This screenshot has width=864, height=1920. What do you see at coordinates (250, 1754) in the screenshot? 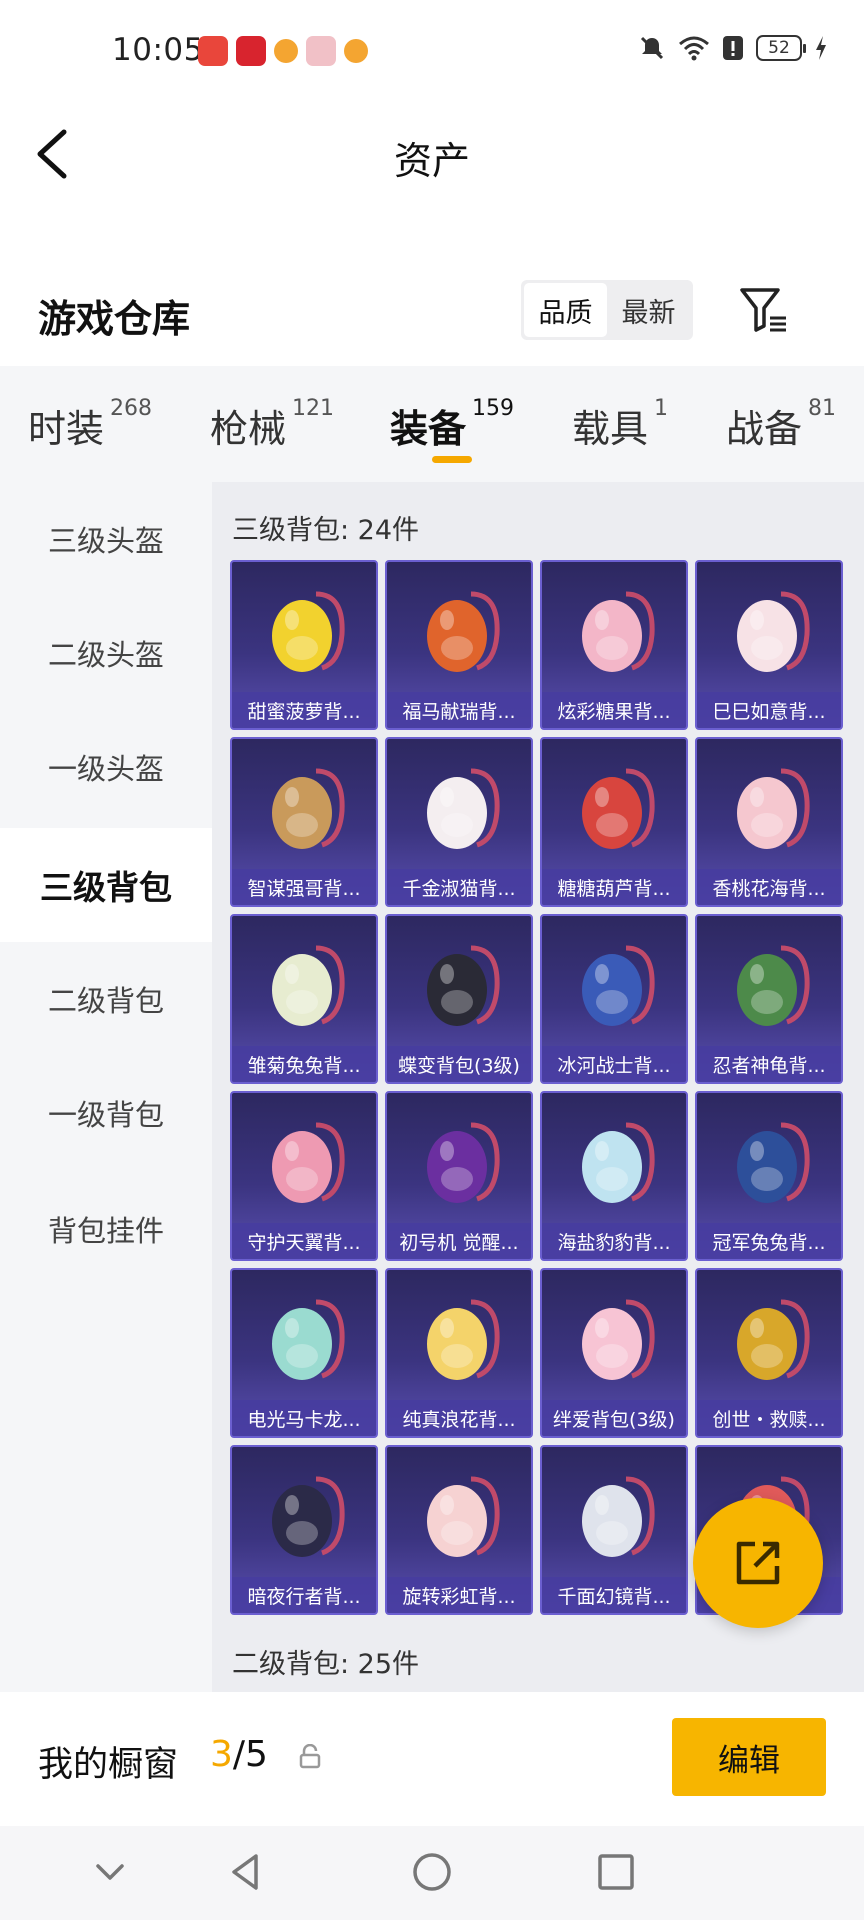
I see `showcase-count-total: /5` at bounding box center [250, 1754].